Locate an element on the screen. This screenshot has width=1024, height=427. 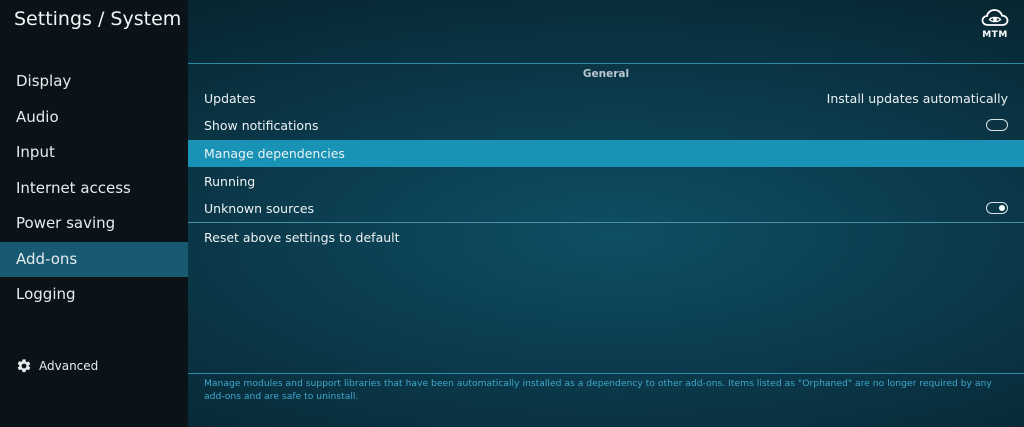
sidebar-item-input: Input is located at coordinates (94, 153).